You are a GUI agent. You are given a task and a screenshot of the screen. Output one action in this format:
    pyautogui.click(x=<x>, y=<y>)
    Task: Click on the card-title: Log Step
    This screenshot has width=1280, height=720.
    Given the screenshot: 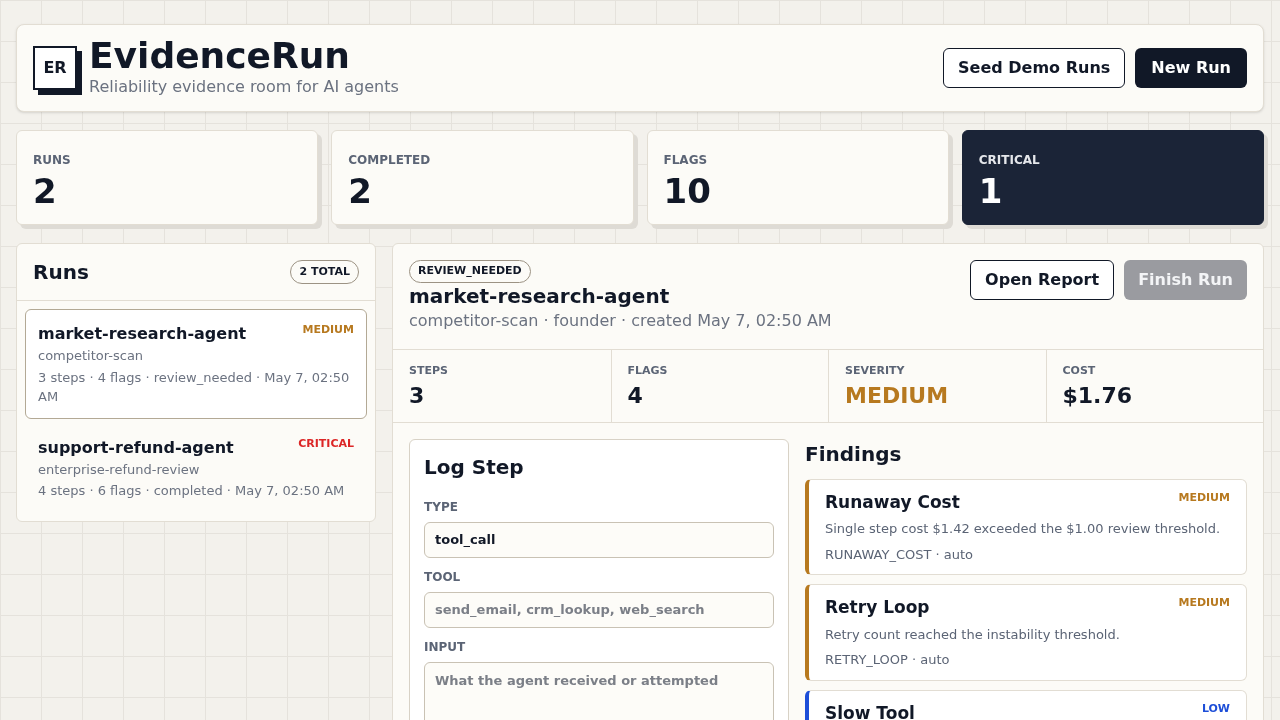 What is the action you would take?
    pyautogui.click(x=474, y=467)
    